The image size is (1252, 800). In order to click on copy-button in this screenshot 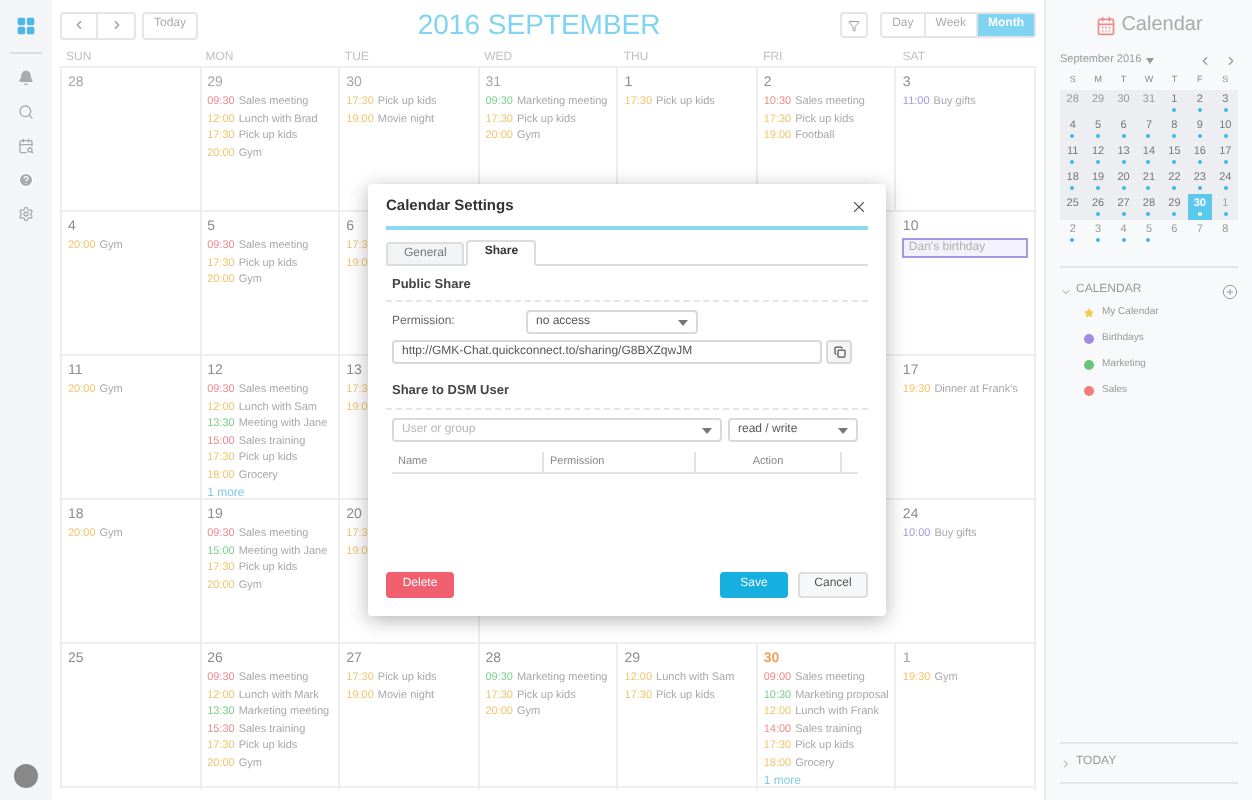, I will do `click(839, 352)`.